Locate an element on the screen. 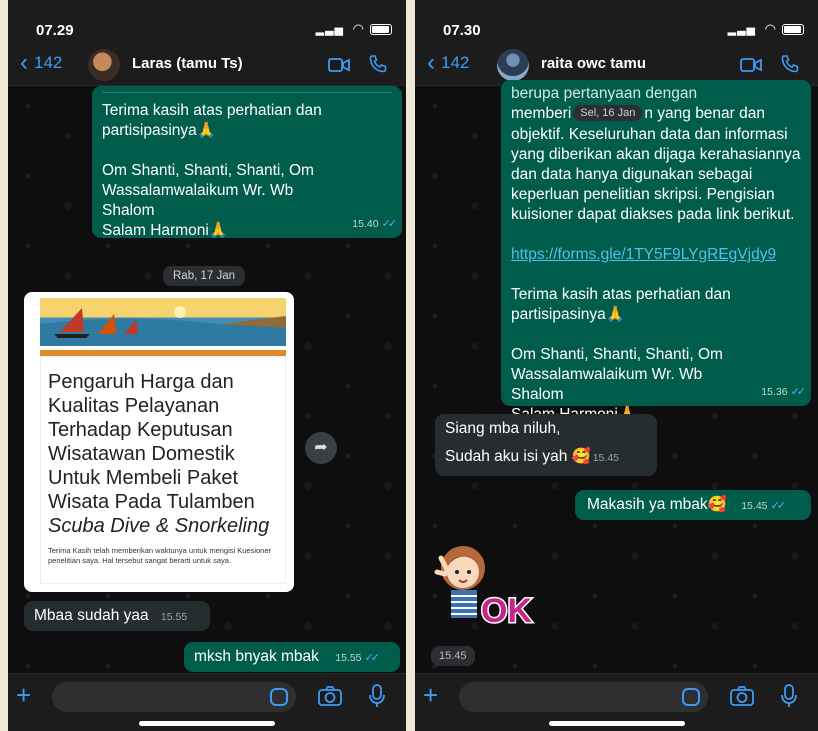  message-time: 15.40 is located at coordinates (365, 224).